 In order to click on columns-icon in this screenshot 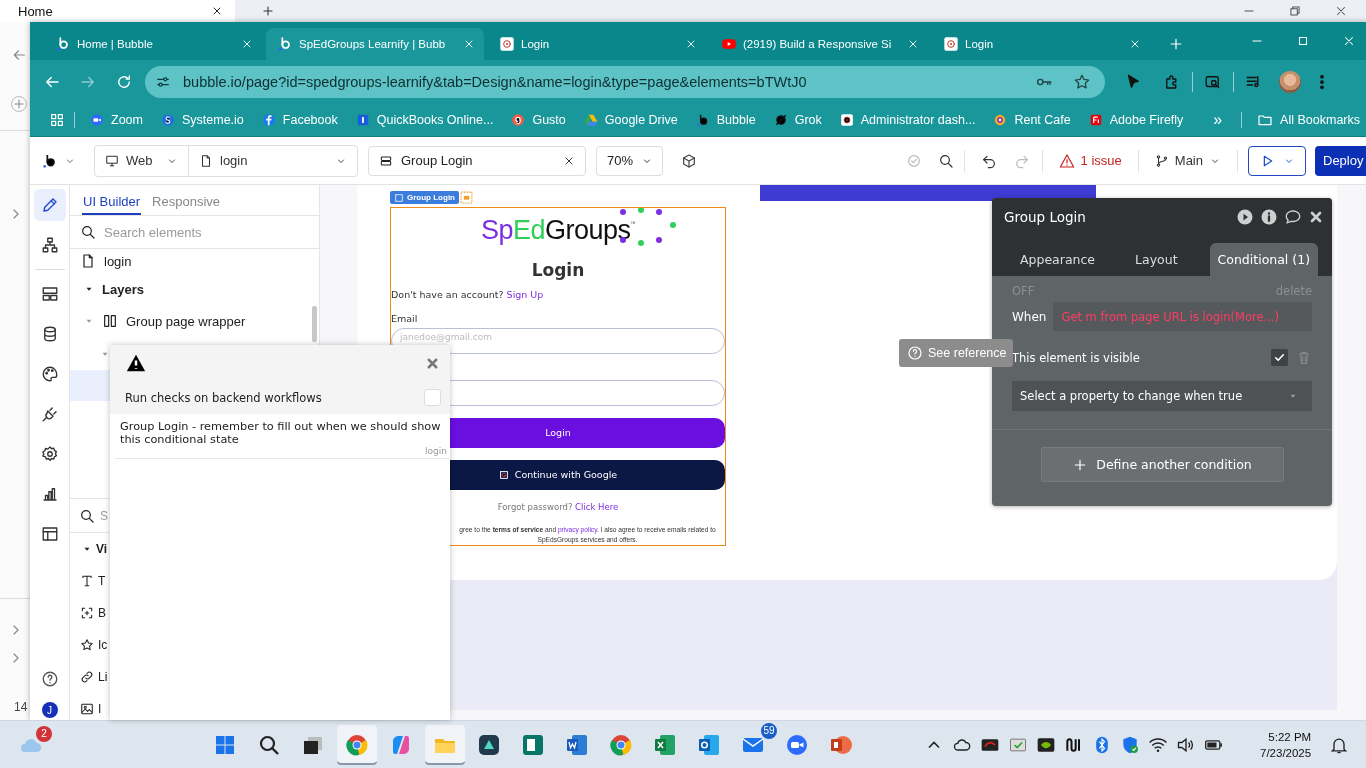, I will do `click(110, 321)`.